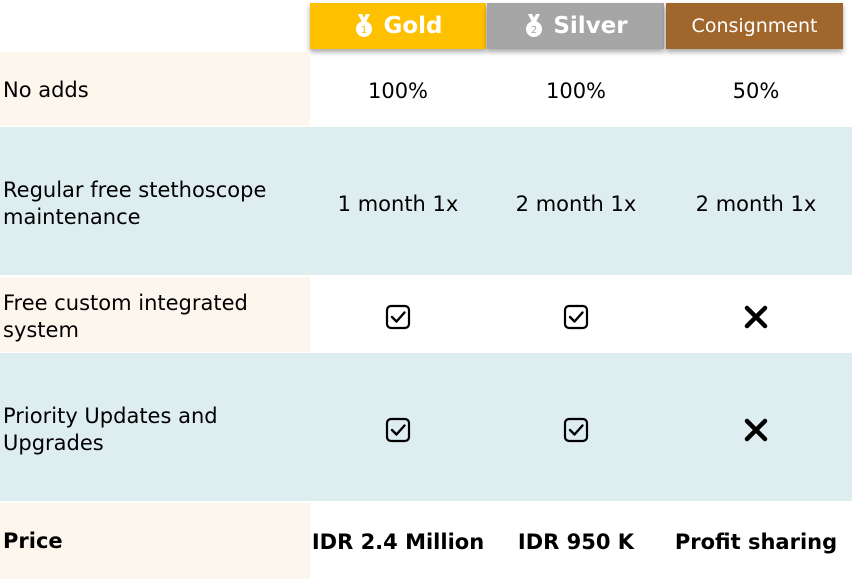 The image size is (852, 579). I want to click on row-label-priority-updates: Priority Updates and Upgrades, so click(110, 429).